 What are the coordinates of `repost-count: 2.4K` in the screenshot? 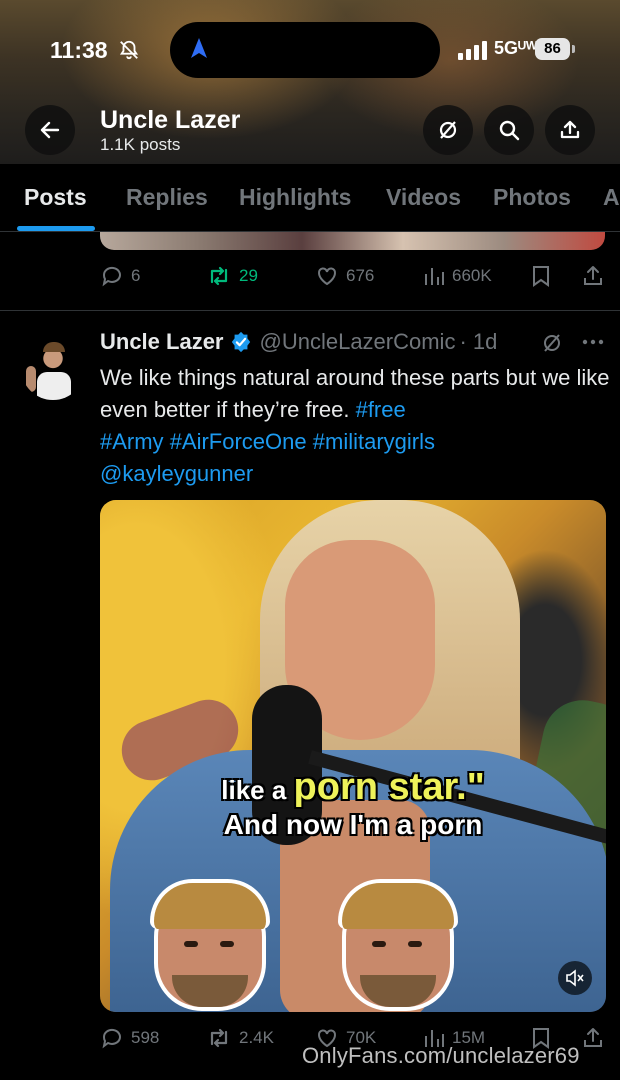 It's located at (256, 1037).